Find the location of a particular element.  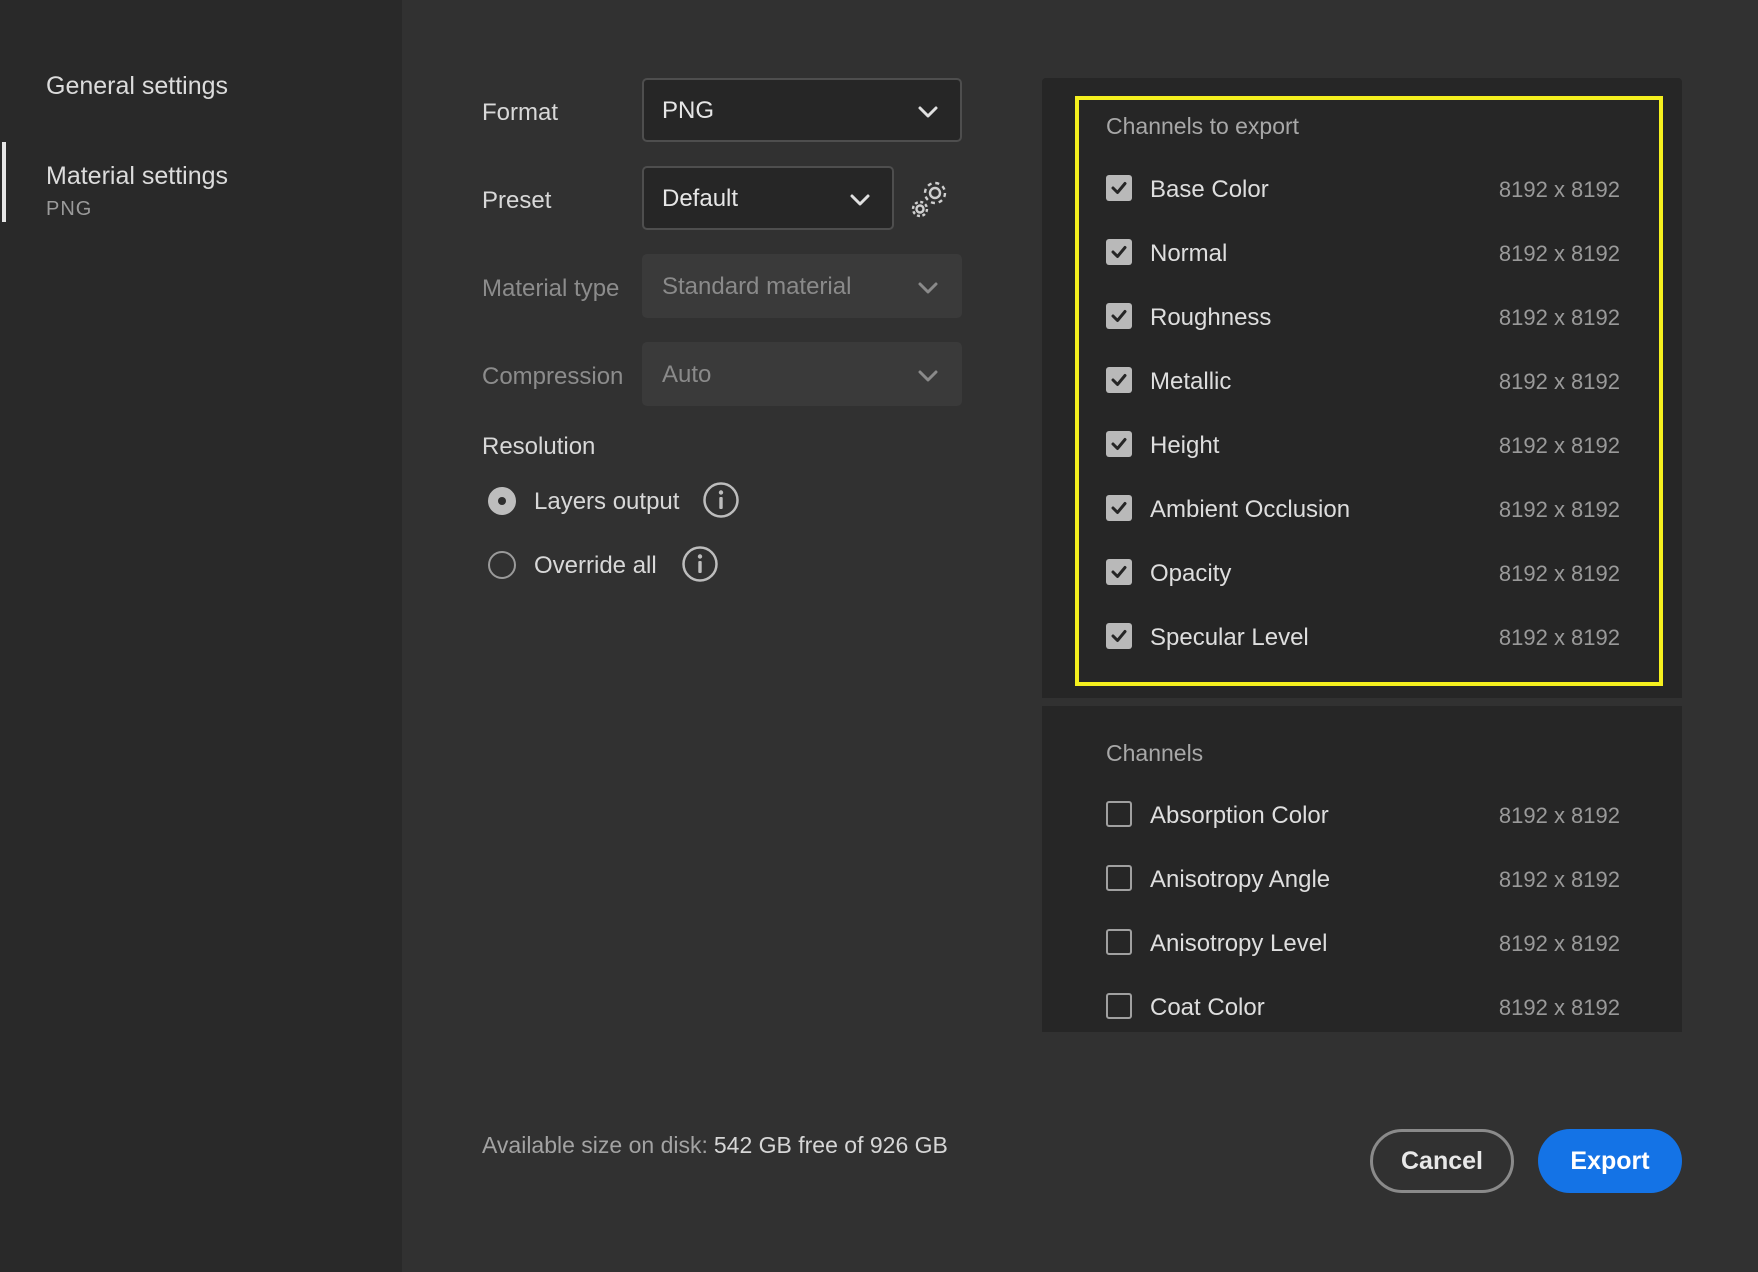

preset-value: Default is located at coordinates (700, 198).